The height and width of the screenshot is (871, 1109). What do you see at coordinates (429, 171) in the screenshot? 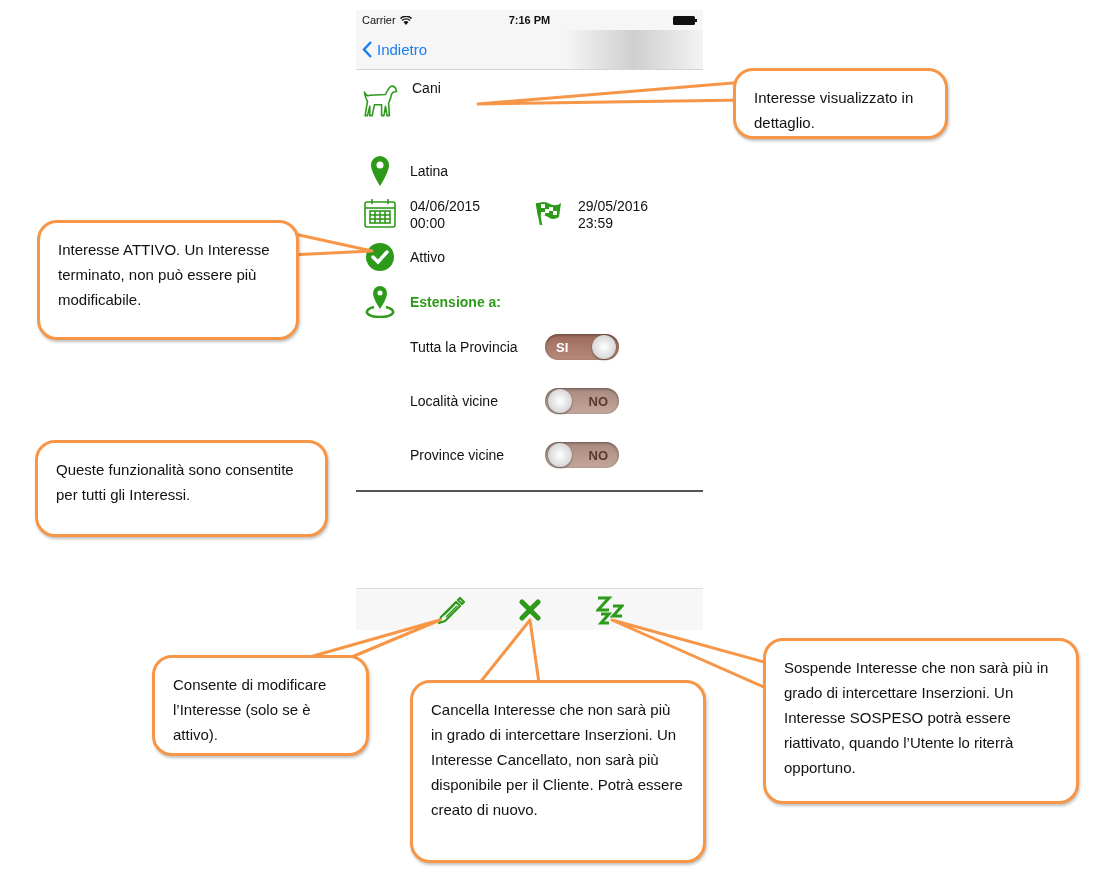
I see `place-name: Latina` at bounding box center [429, 171].